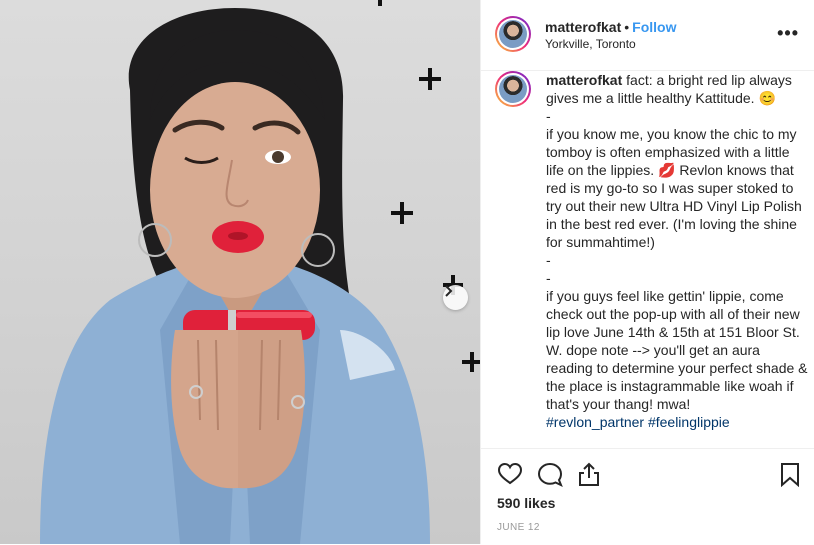 The image size is (814, 545). I want to click on avatar, so click(513, 34).